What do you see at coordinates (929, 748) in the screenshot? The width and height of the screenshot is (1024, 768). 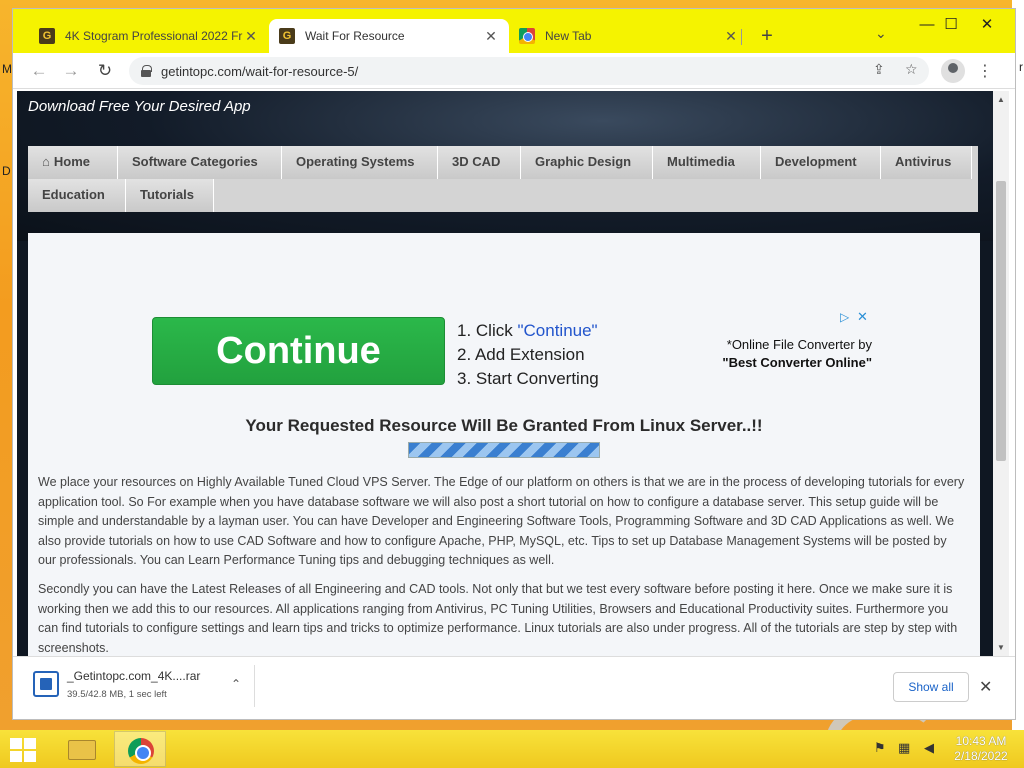 I see `volume-icon: ◀` at bounding box center [929, 748].